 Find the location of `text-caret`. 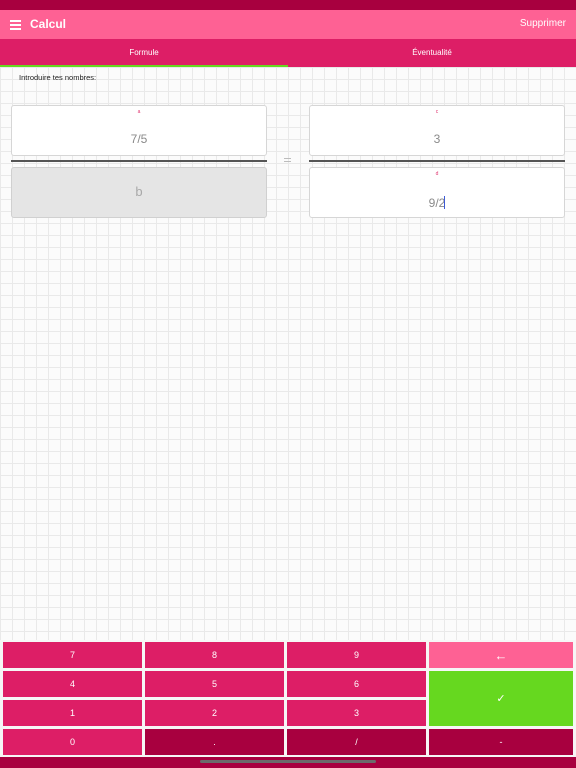

text-caret is located at coordinates (445, 202).